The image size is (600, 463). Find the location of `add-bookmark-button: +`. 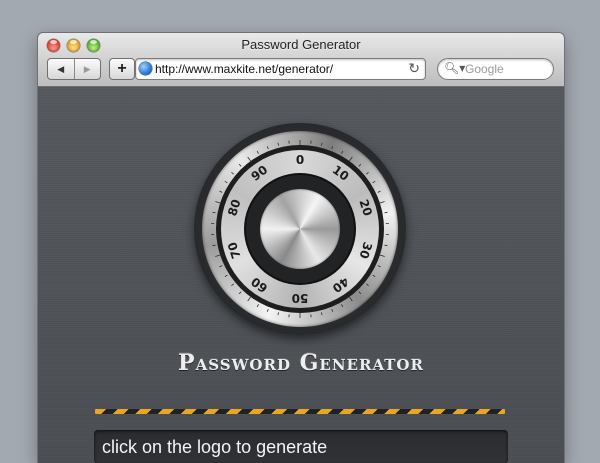

add-bookmark-button: + is located at coordinates (122, 69).